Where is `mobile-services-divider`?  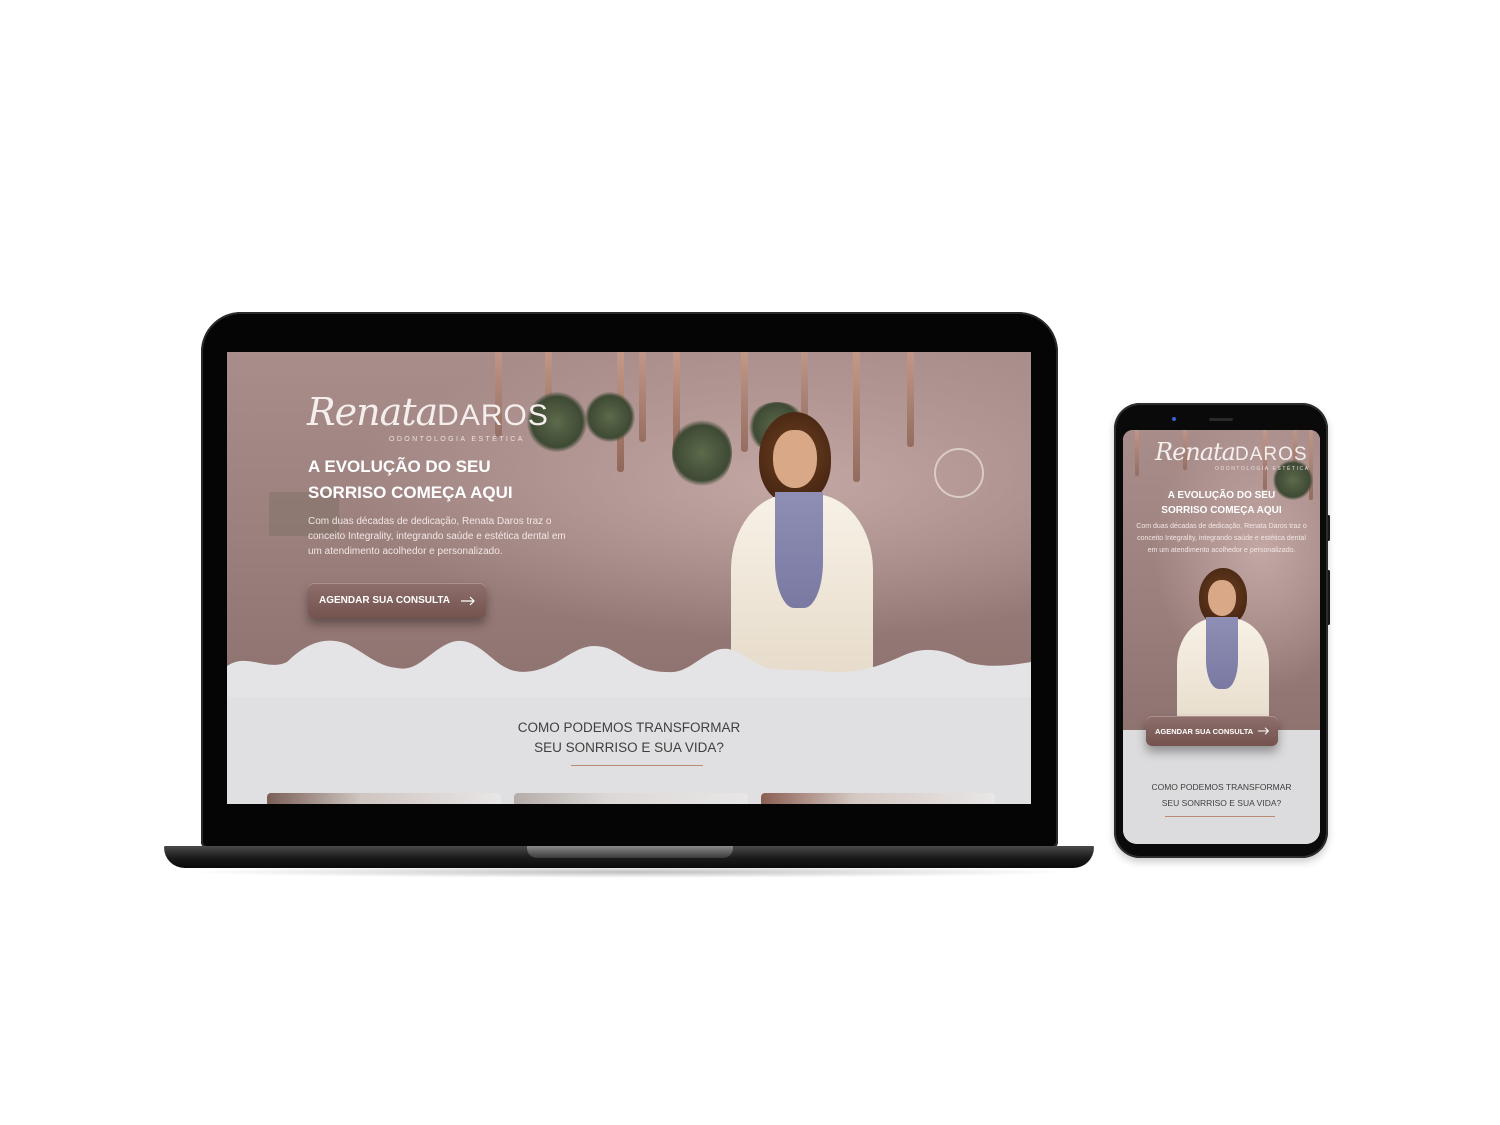 mobile-services-divider is located at coordinates (1220, 816).